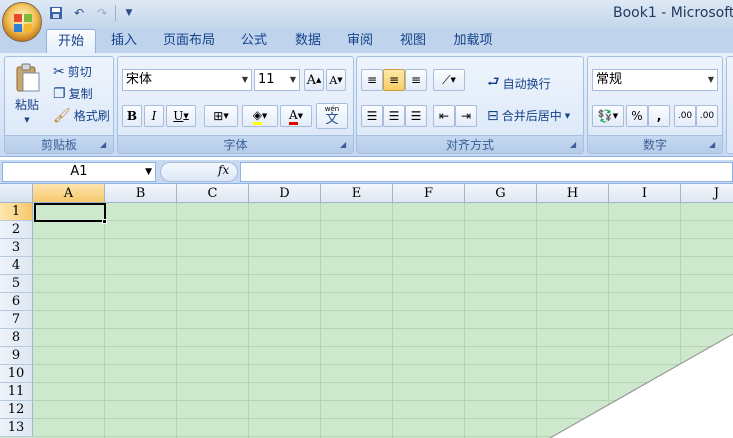 This screenshot has height=438, width=733. What do you see at coordinates (80, 94) in the screenshot?
I see `copy-label: 复制` at bounding box center [80, 94].